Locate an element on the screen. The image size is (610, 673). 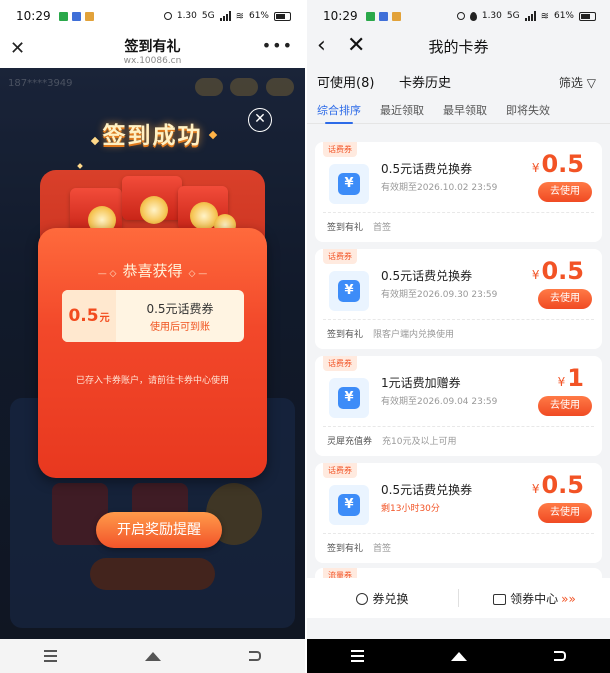
coupon-exchange-button: 券兑换 is located at coordinates (382, 598).